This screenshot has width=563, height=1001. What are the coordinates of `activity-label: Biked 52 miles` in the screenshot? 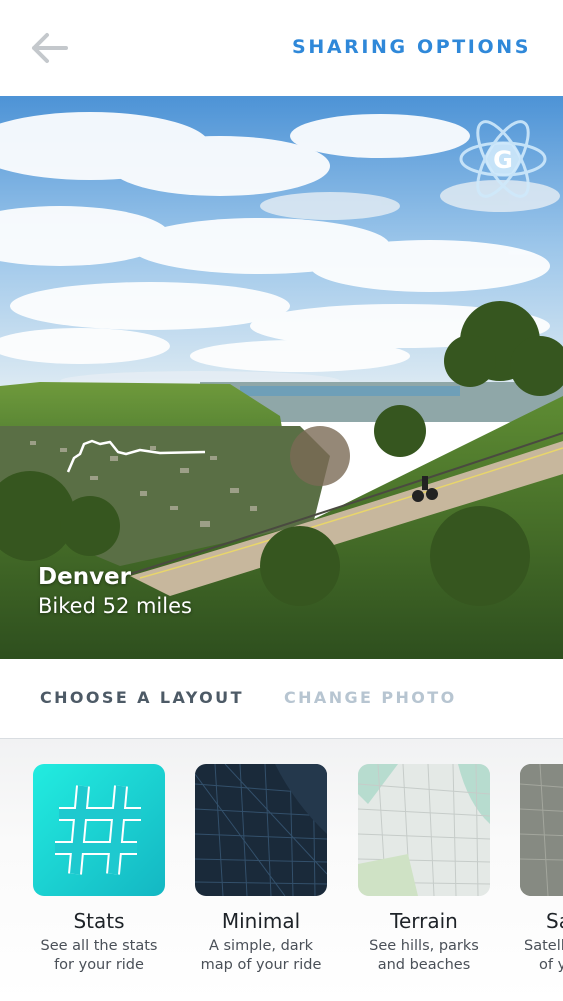 It's located at (115, 606).